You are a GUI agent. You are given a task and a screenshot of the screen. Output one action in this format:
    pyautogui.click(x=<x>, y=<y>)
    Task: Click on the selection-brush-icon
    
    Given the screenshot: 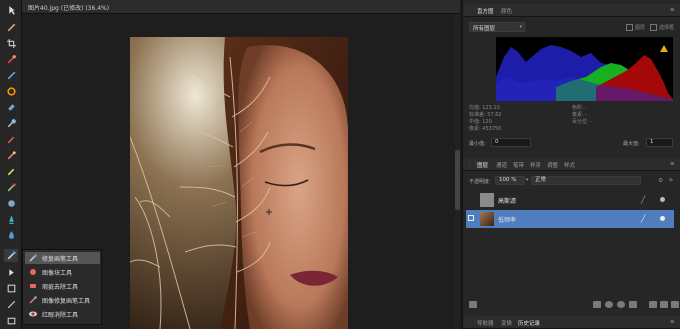 What is the action you would take?
    pyautogui.click(x=11, y=123)
    